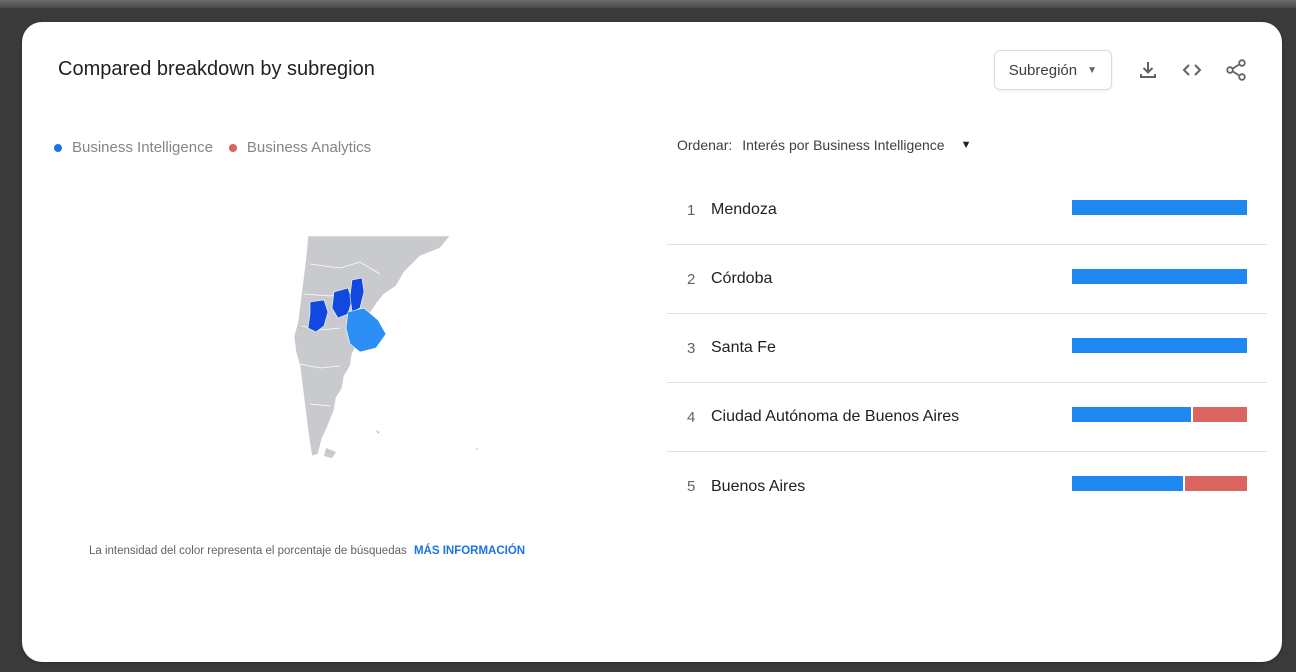 Image resolution: width=1296 pixels, height=672 pixels. I want to click on argentina-map, so click(380, 349).